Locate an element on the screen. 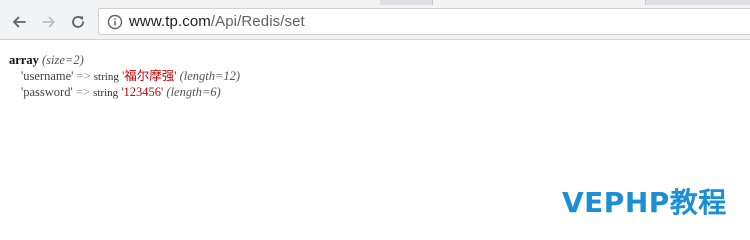 This screenshot has width=750, height=240. browser-toolbar: www.tp.com/Api/Redis/set is located at coordinates (375, 22).